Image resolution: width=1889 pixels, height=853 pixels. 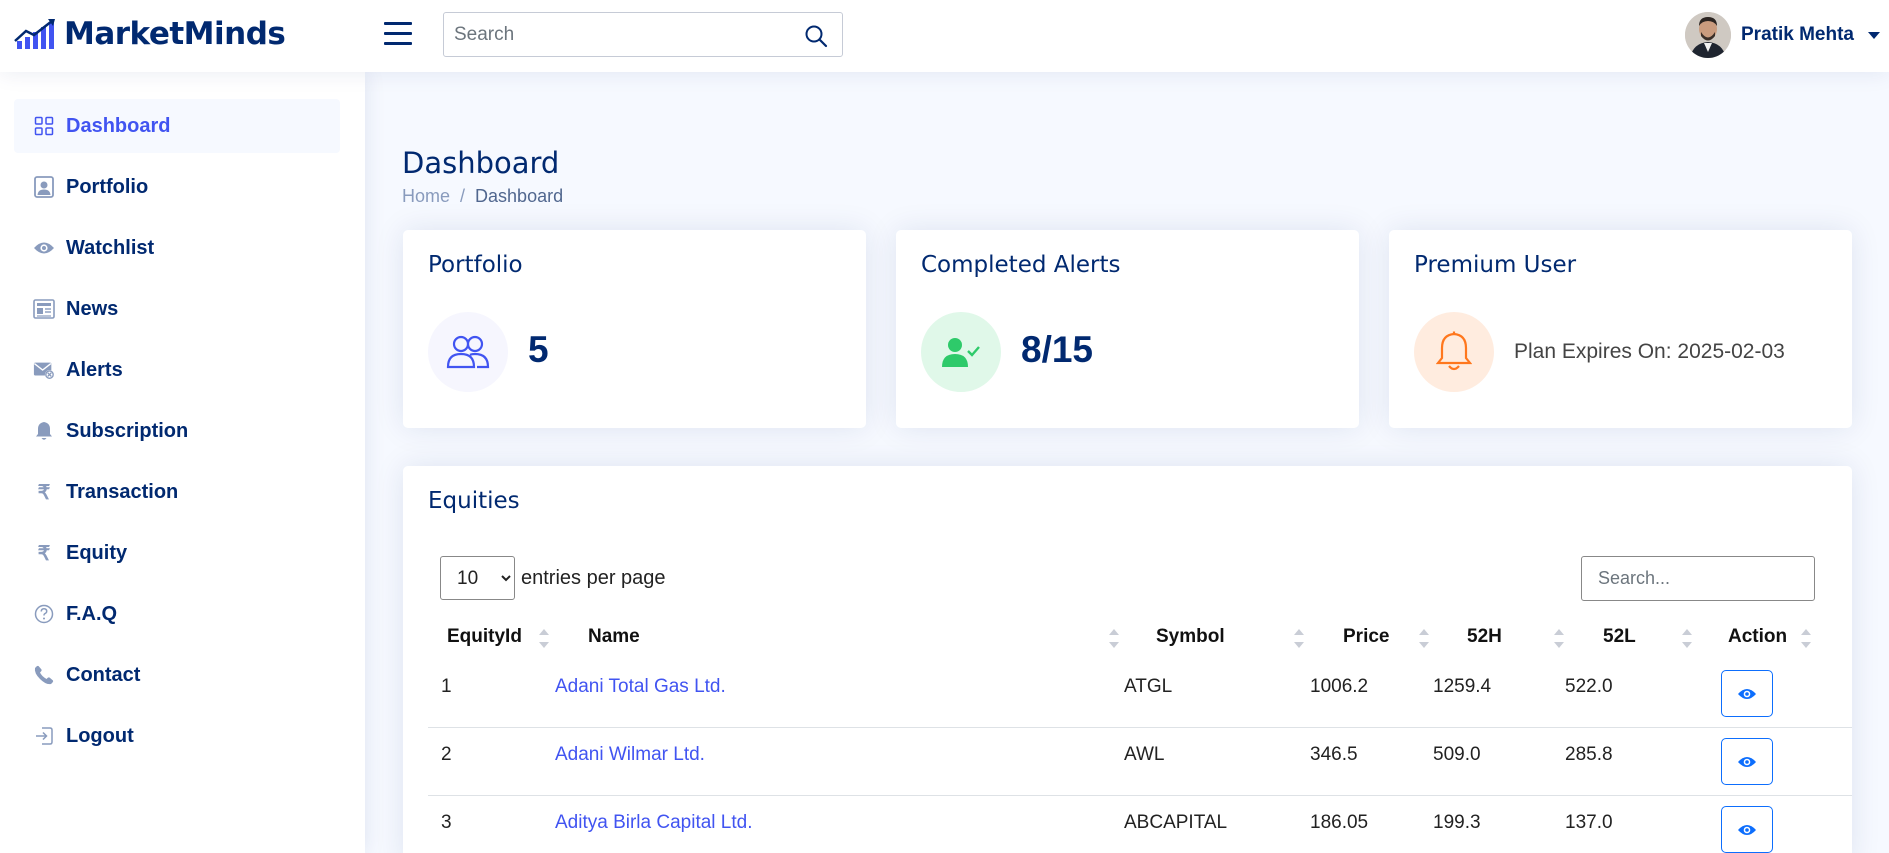 I want to click on card-title: Completed Alerts, so click(x=1021, y=265).